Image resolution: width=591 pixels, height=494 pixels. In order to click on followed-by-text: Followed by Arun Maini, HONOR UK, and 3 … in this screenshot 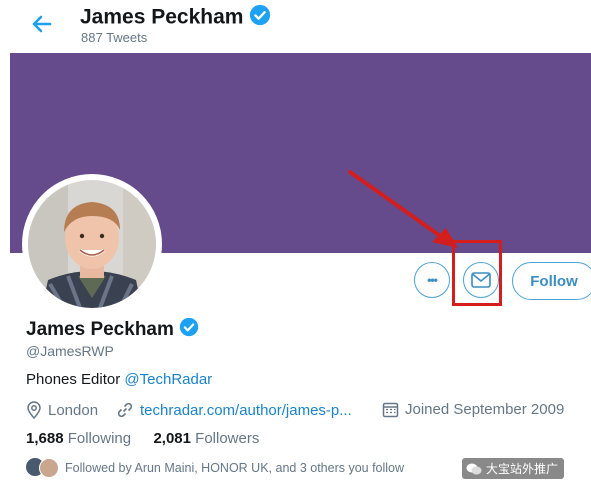, I will do `click(235, 468)`.